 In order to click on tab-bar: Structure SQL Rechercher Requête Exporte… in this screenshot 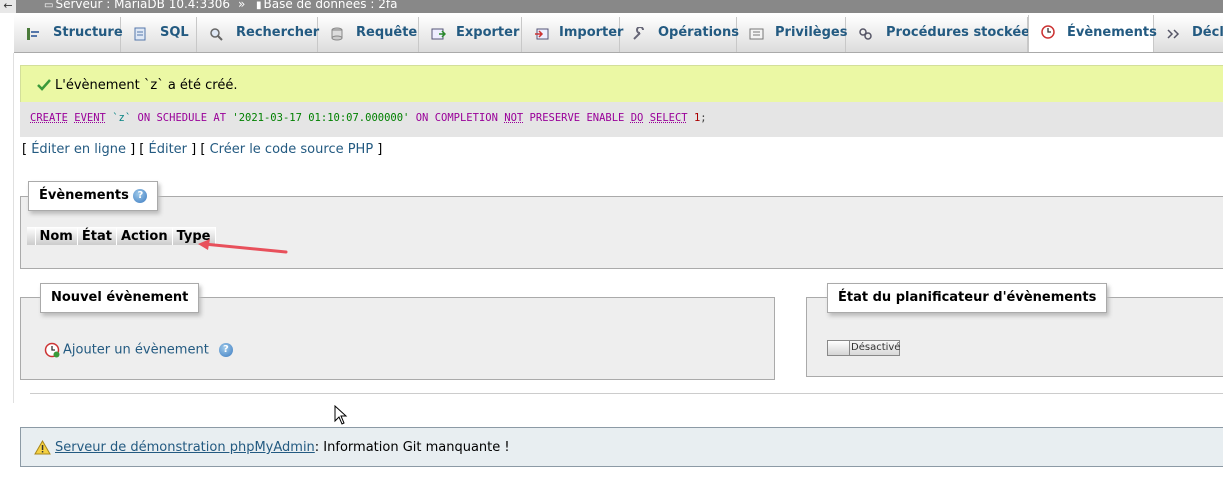, I will do `click(618, 34)`.